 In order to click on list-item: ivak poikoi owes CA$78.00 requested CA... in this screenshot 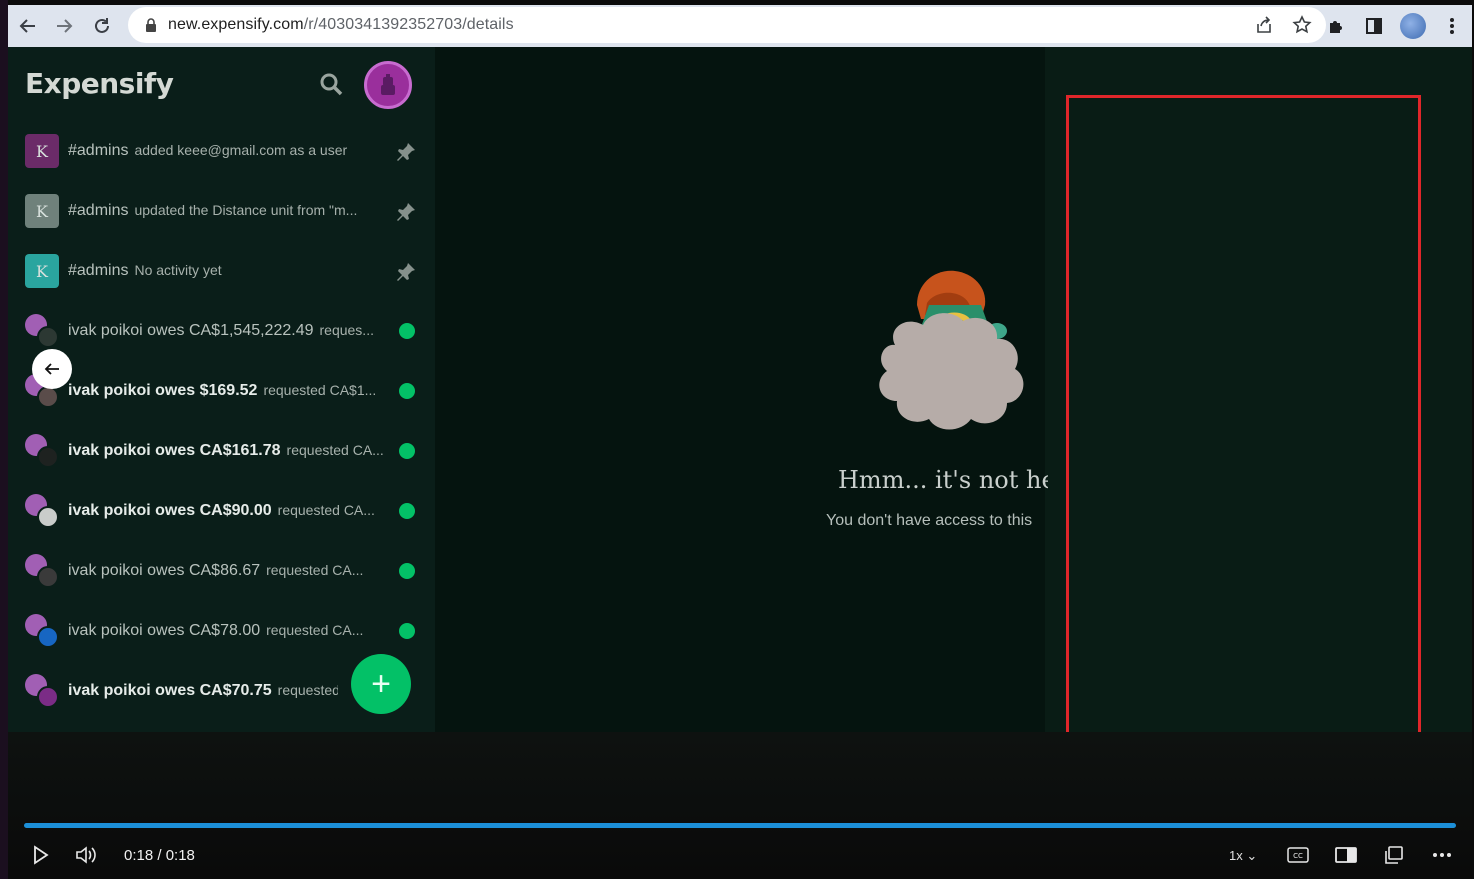, I will do `click(221, 631)`.